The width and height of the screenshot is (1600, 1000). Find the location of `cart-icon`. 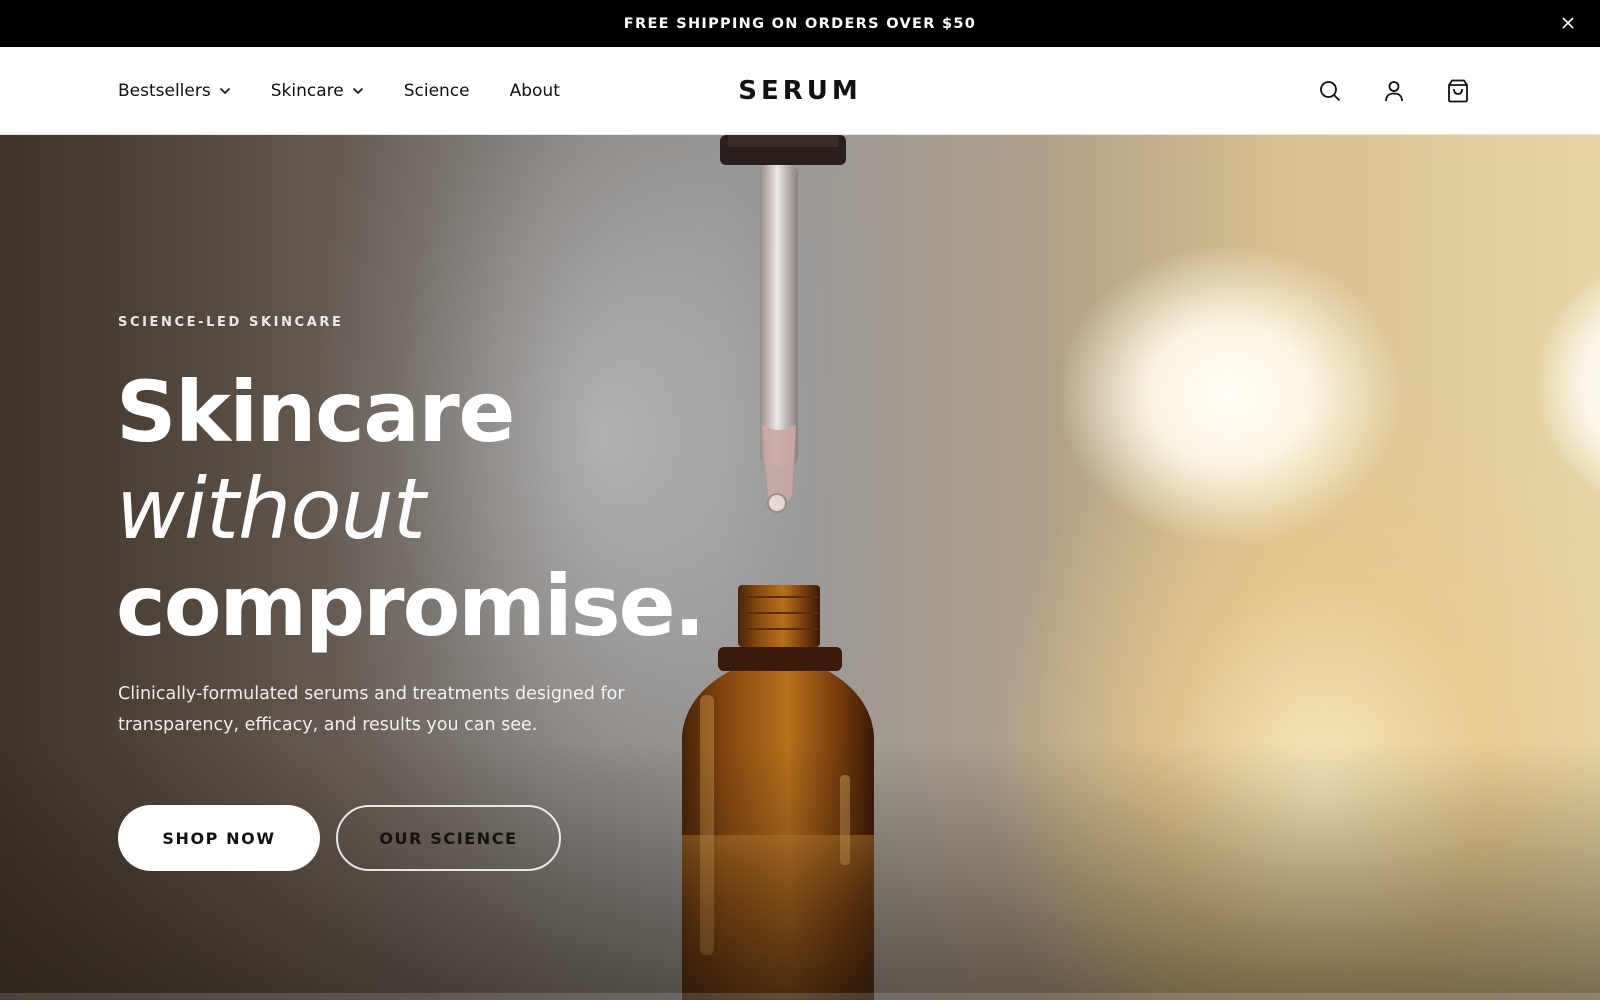

cart-icon is located at coordinates (1458, 91).